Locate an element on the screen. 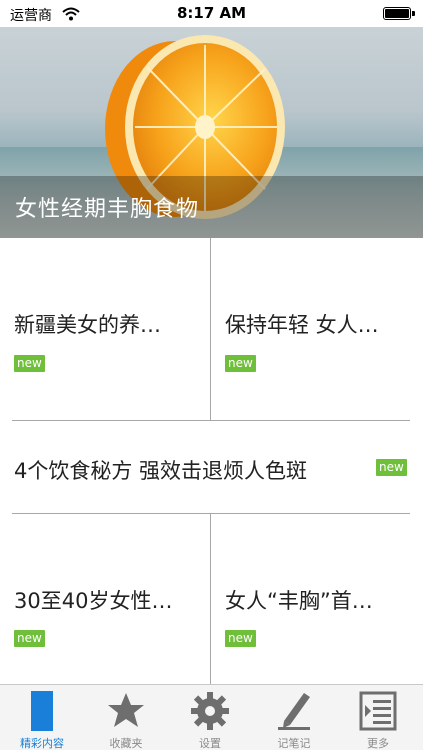  article-card: 女人“丰胸”首… new is located at coordinates (317, 599).